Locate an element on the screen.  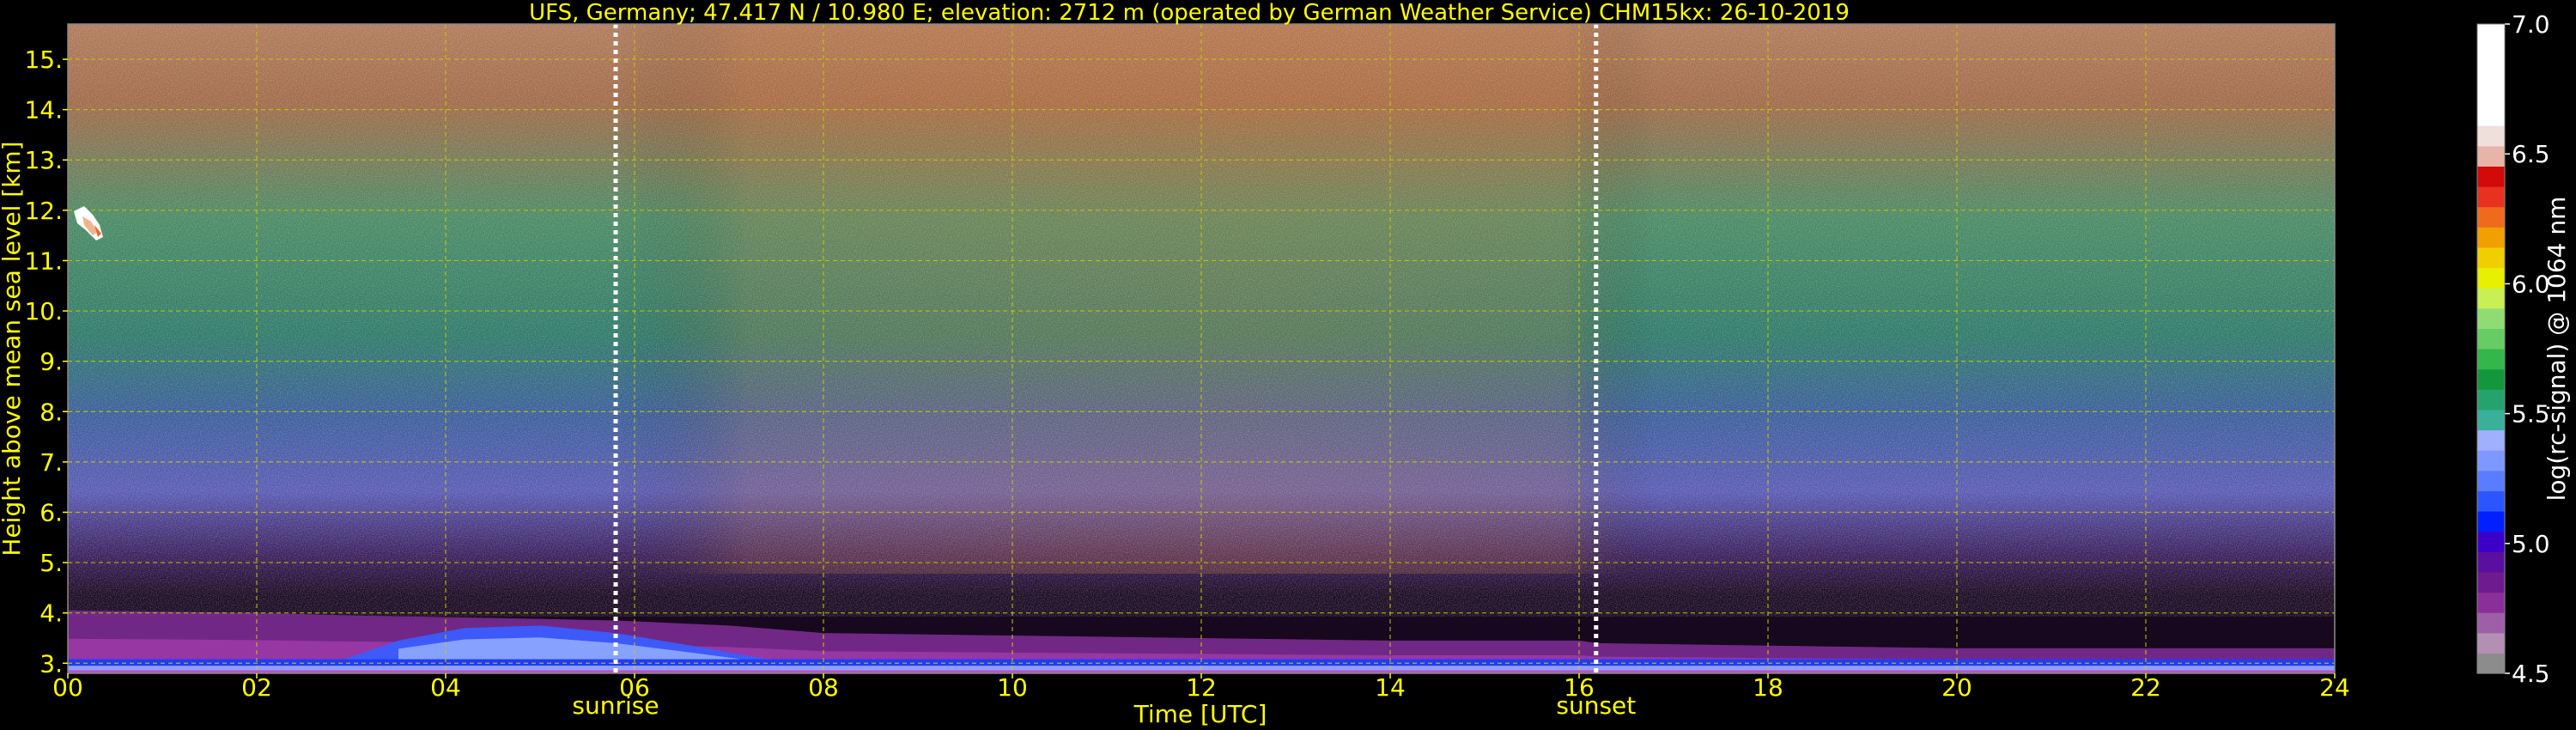
y-tick-label: 14. is located at coordinates (44, 110).